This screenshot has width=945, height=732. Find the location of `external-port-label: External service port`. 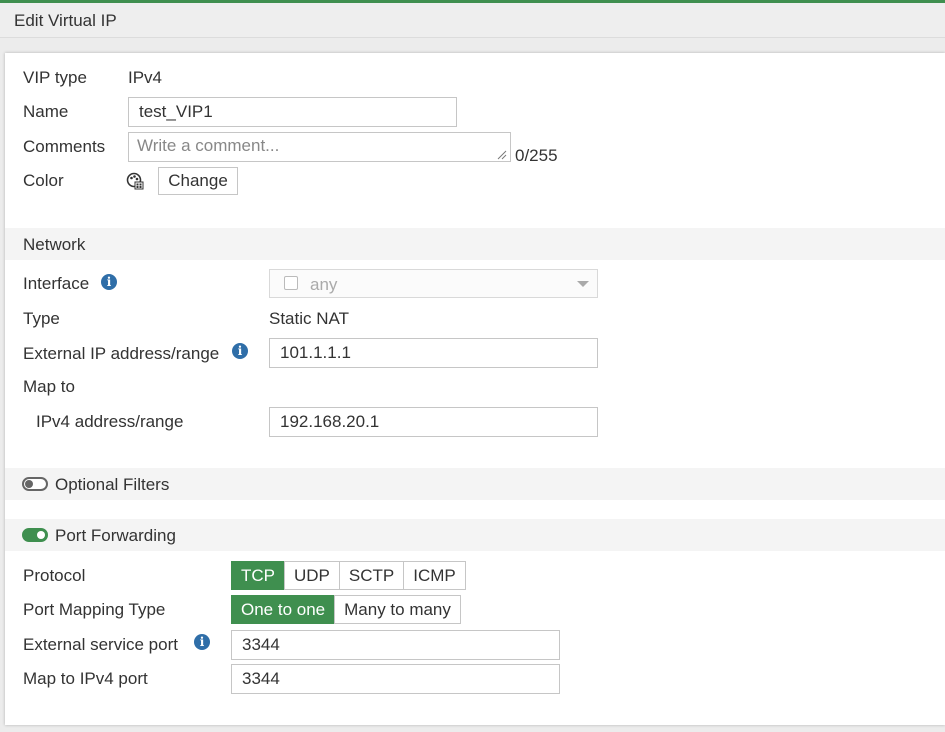

external-port-label: External service port is located at coordinates (100, 644).